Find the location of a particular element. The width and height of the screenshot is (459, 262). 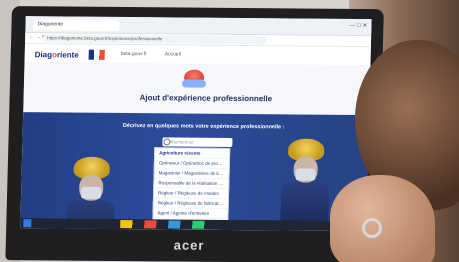

window-controls: — □ ✕ is located at coordinates (358, 25).